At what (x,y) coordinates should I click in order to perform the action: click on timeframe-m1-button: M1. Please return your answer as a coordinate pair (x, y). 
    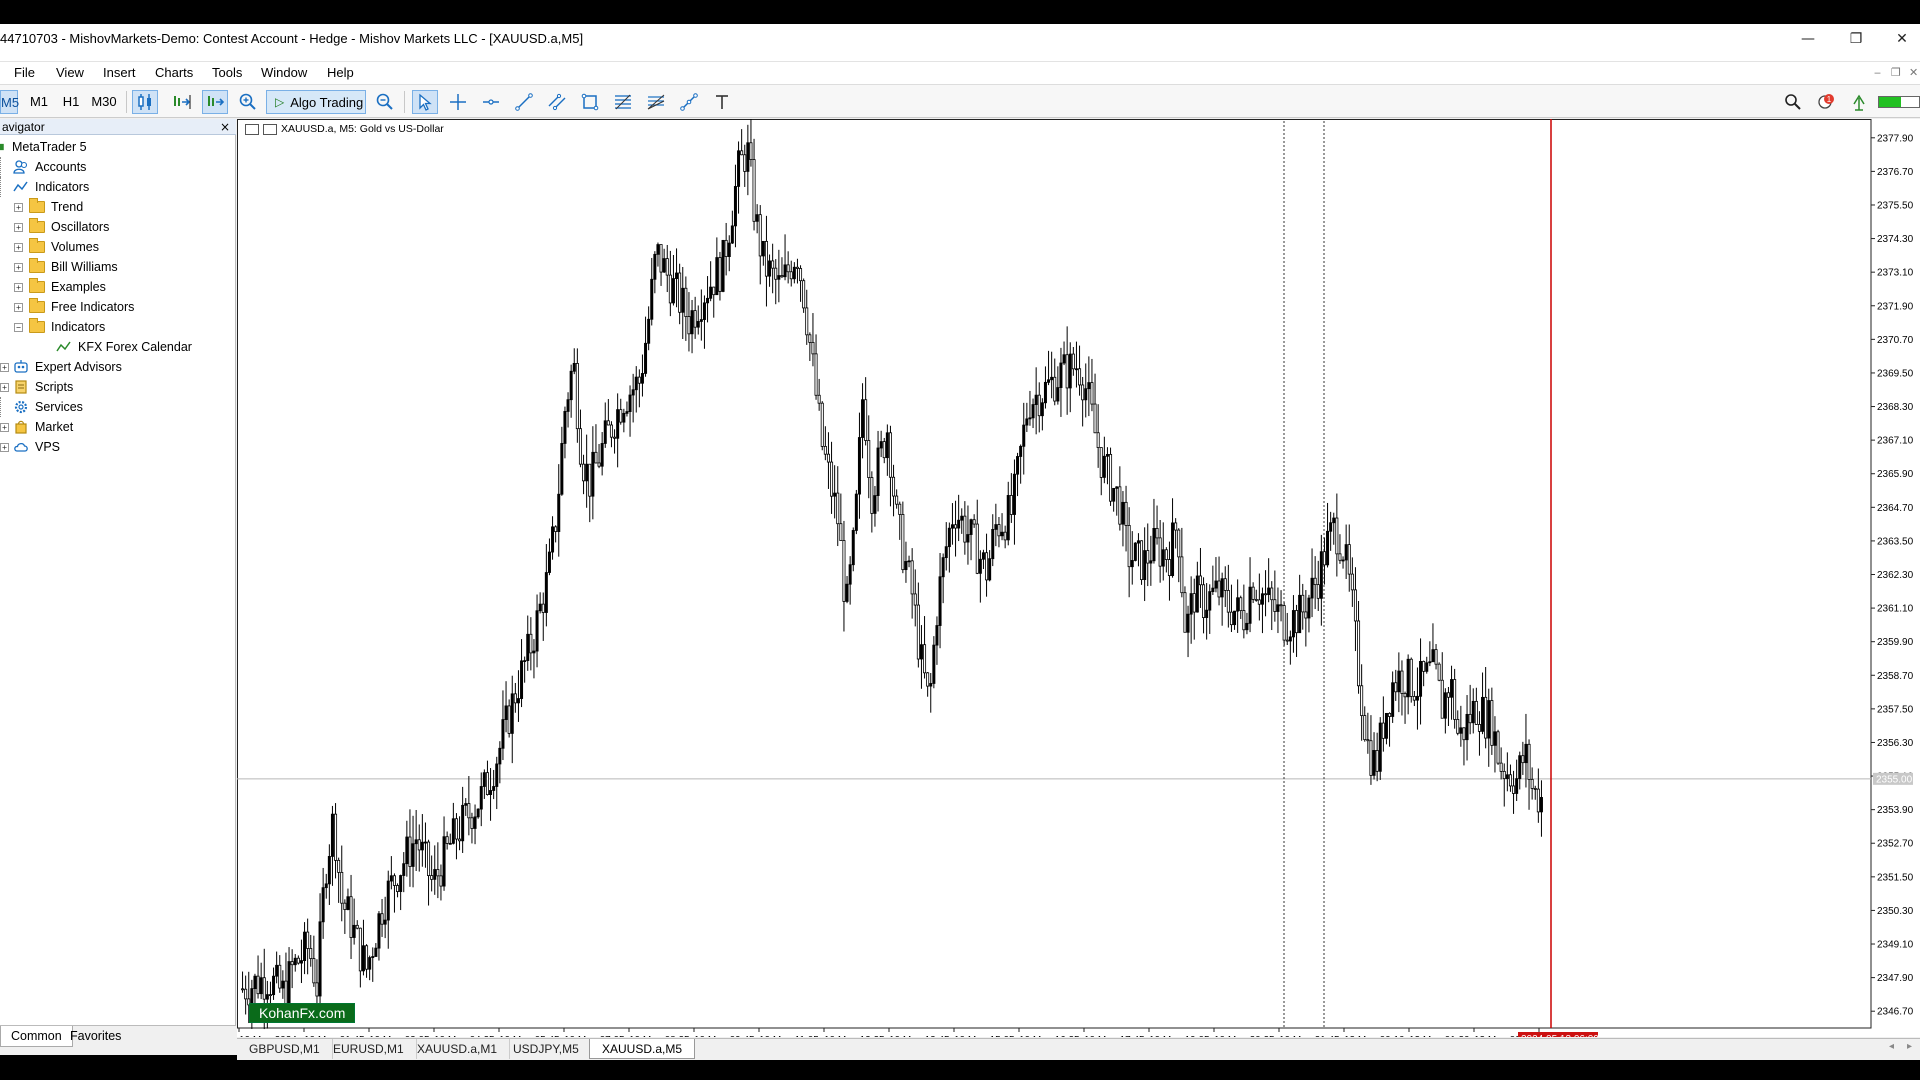
    Looking at the image, I should click on (39, 102).